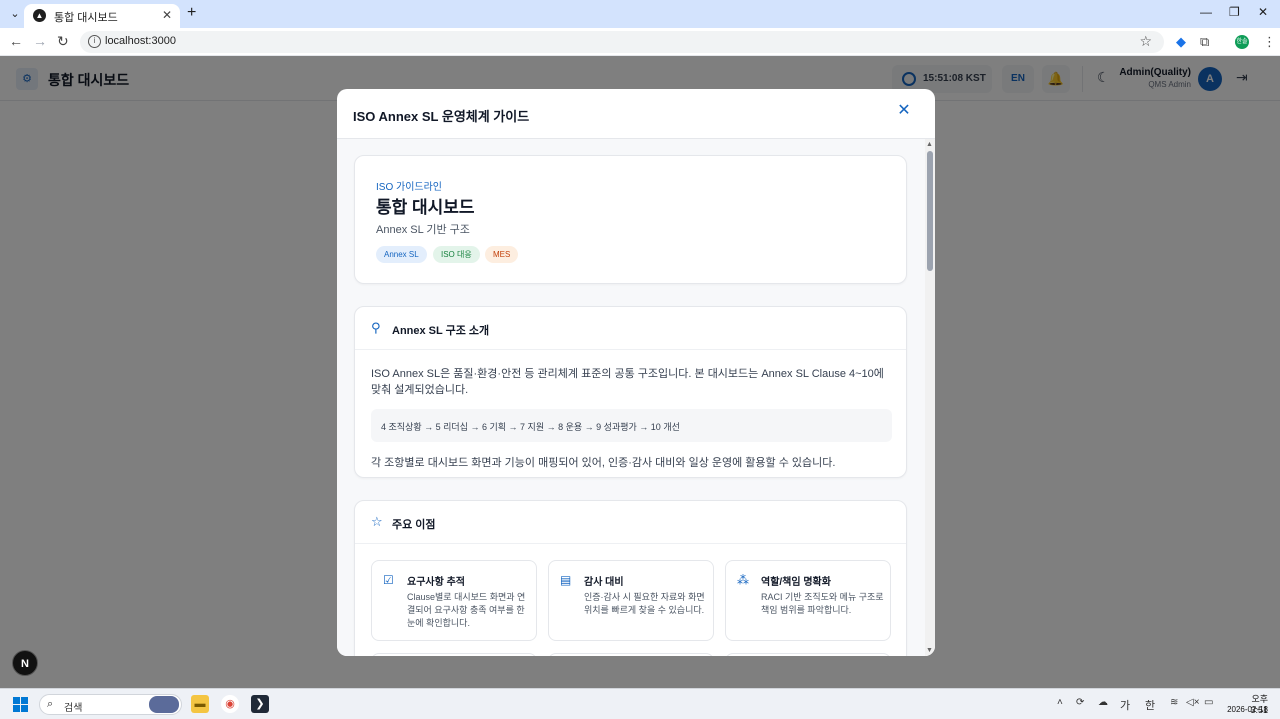 The height and width of the screenshot is (719, 1280). What do you see at coordinates (1181, 42) in the screenshot?
I see `extension-icon: ◆` at bounding box center [1181, 42].